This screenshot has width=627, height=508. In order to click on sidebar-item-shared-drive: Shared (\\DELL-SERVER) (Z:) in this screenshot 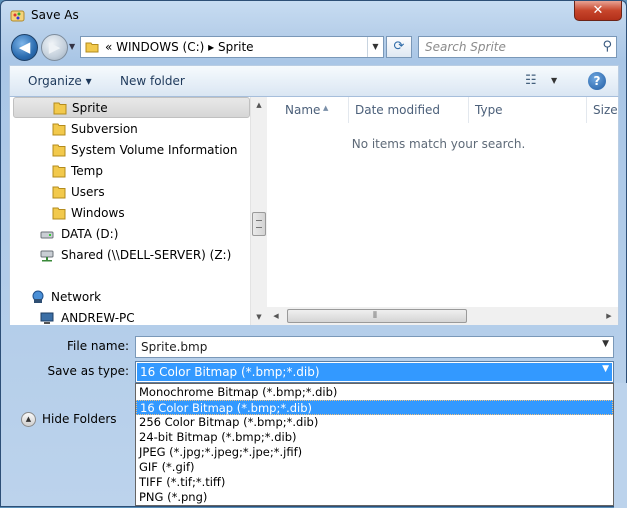, I will do `click(130, 255)`.